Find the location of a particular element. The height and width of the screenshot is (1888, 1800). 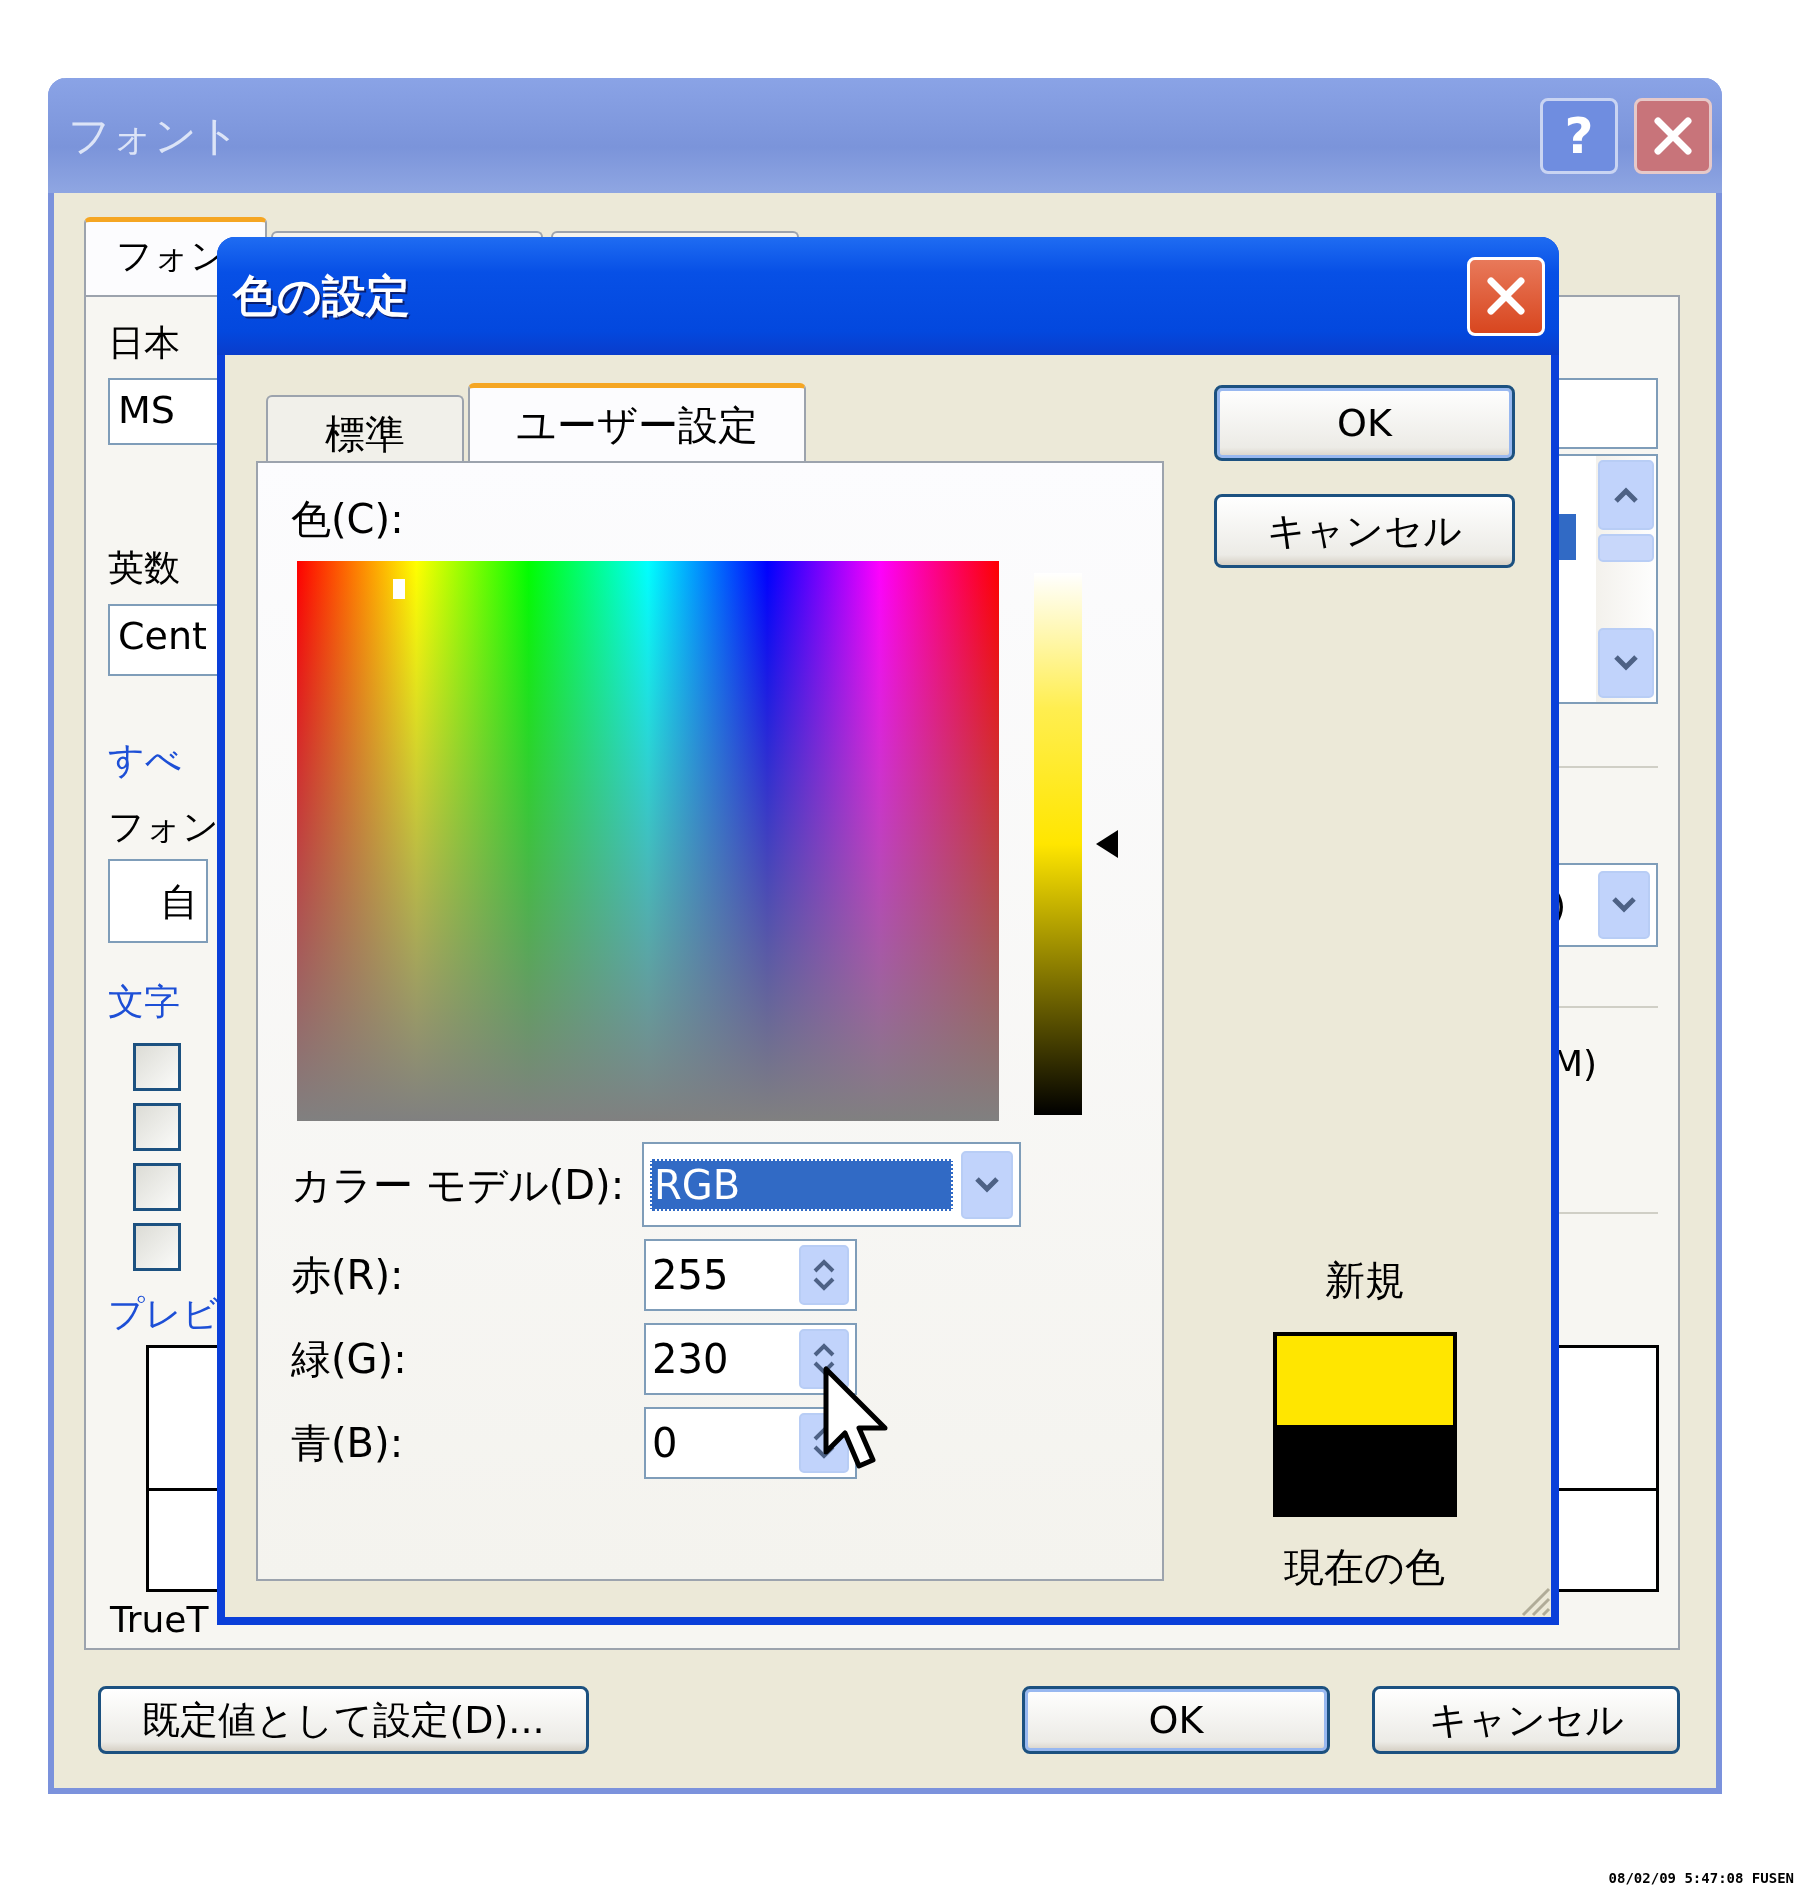

color-spectrum is located at coordinates (648, 841).